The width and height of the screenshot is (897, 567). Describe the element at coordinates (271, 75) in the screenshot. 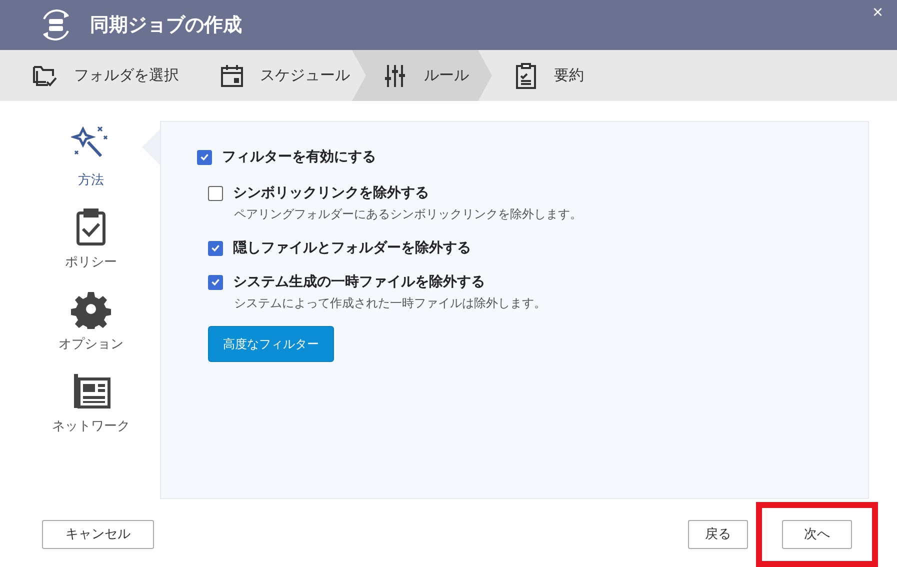

I see `step-tab: スケジュール` at that location.